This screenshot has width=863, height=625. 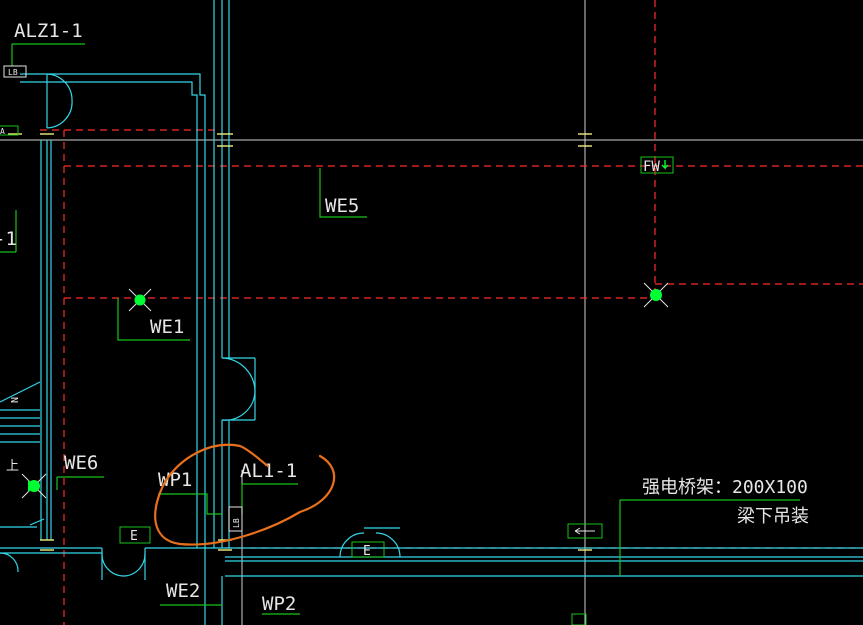 I want to click on label-we2: WE2, so click(x=183, y=591).